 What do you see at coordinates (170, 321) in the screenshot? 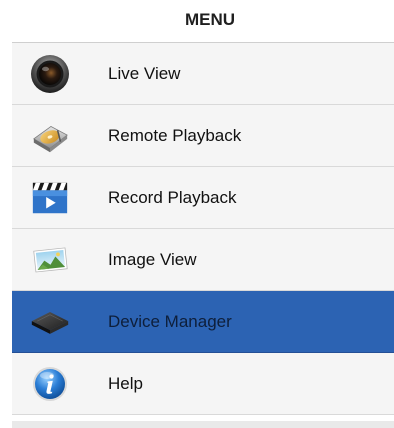
I see `menu-item-label: Device Manager` at bounding box center [170, 321].